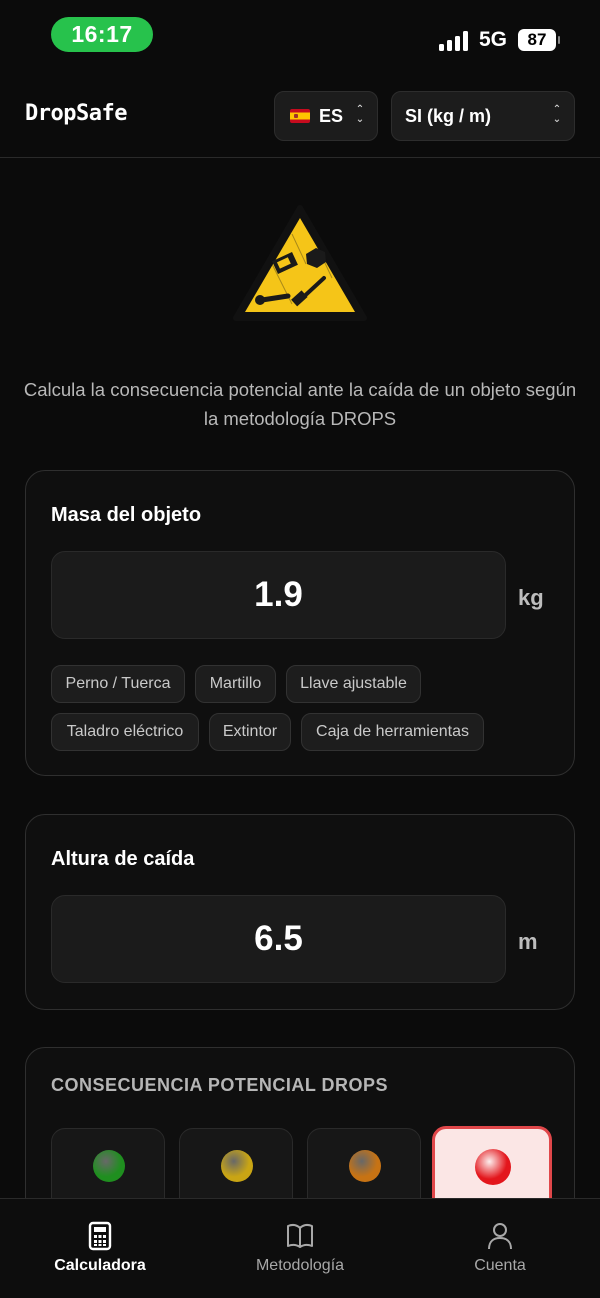 The height and width of the screenshot is (1298, 600). Describe the element at coordinates (531, 597) in the screenshot. I see `mass-unit: kg` at that location.